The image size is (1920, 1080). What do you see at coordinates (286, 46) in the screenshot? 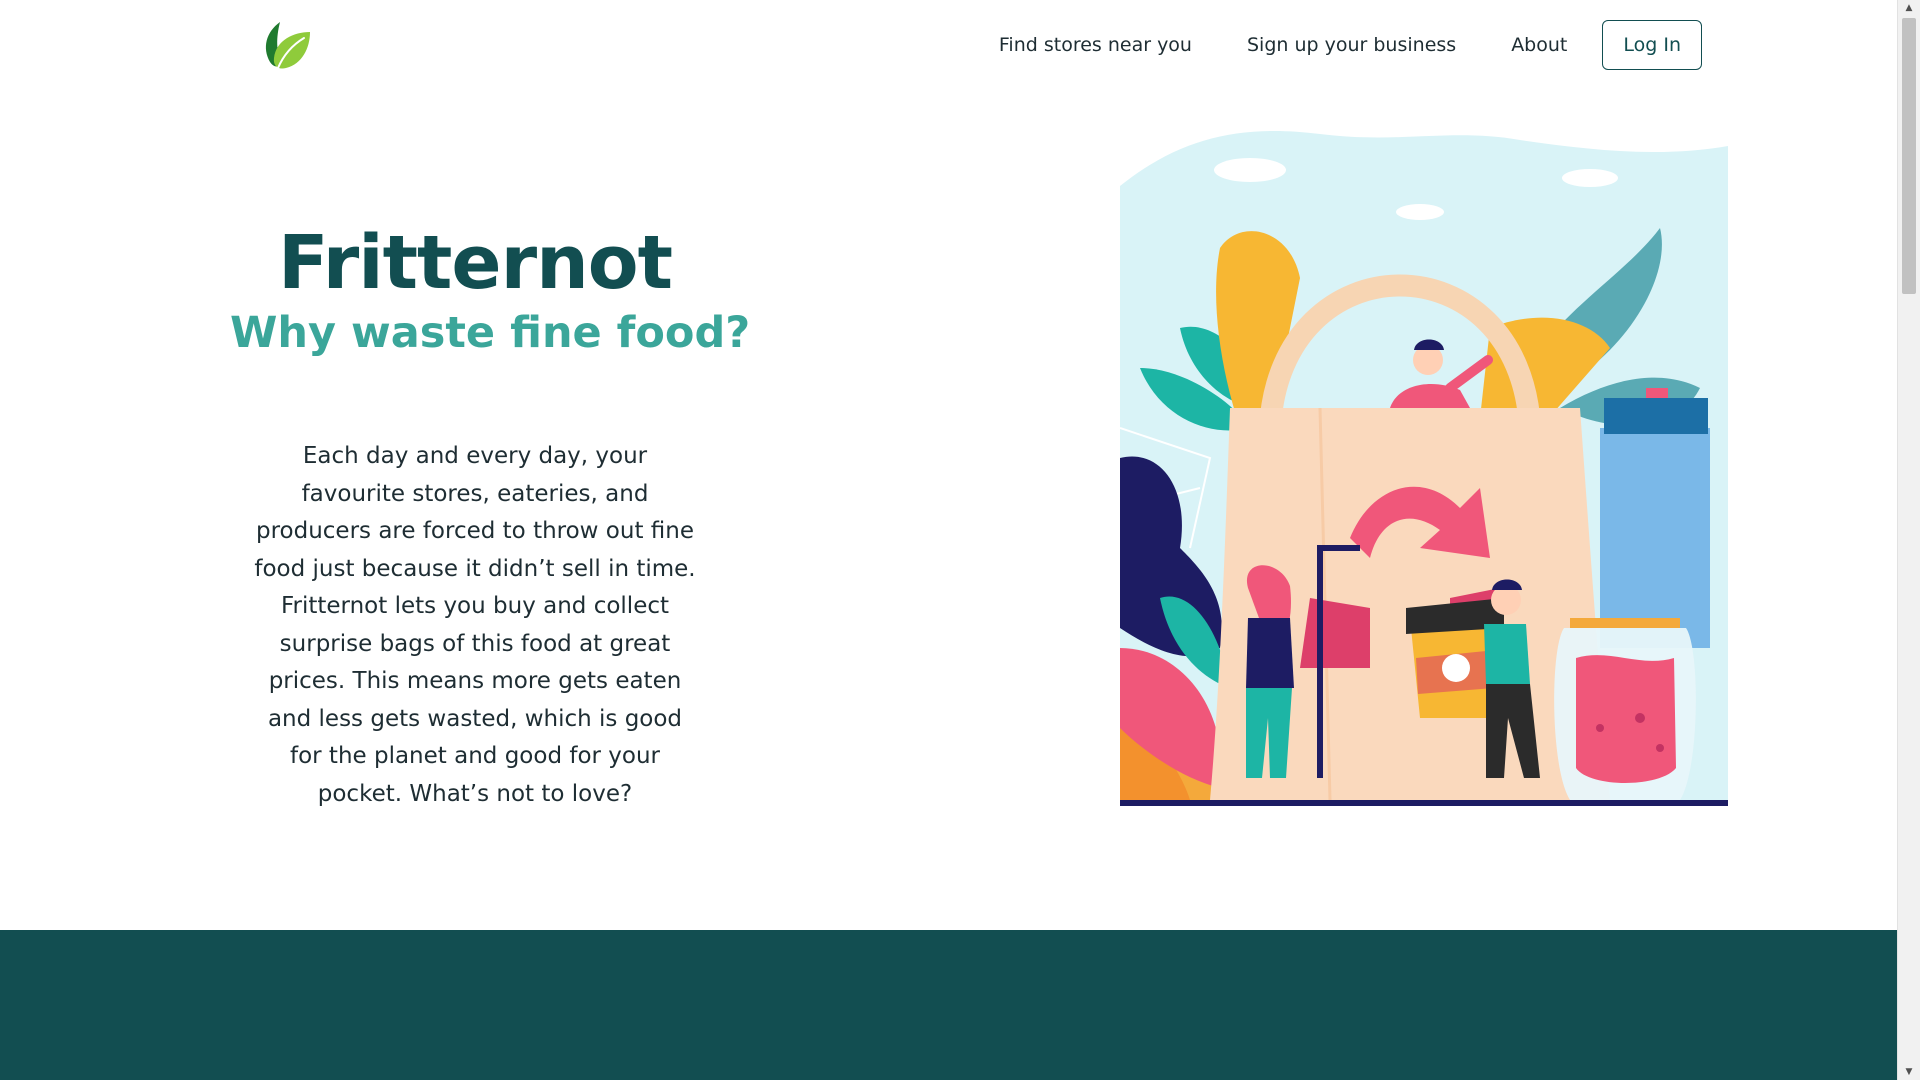
I see `leaf-logo-icon` at bounding box center [286, 46].